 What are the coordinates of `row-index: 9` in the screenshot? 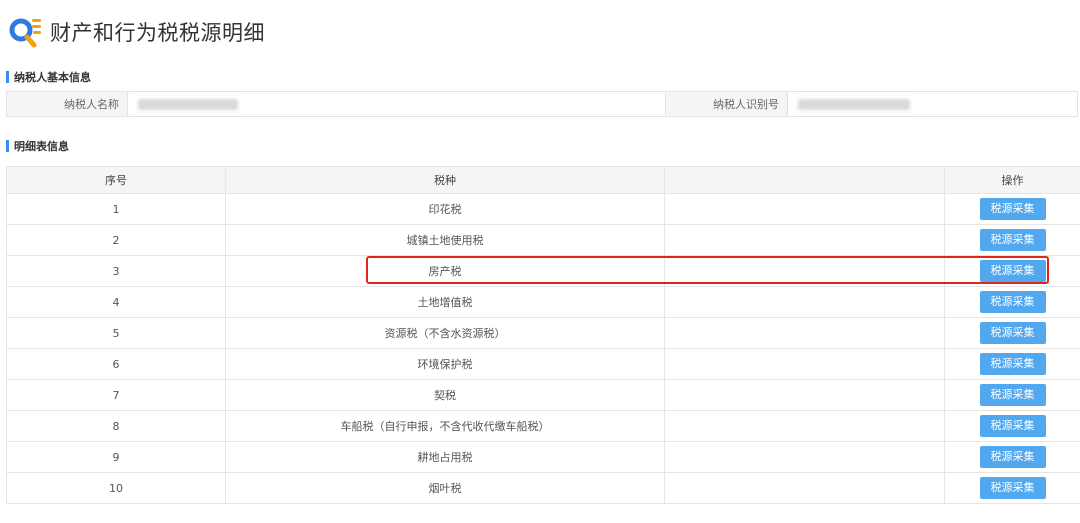 It's located at (116, 457).